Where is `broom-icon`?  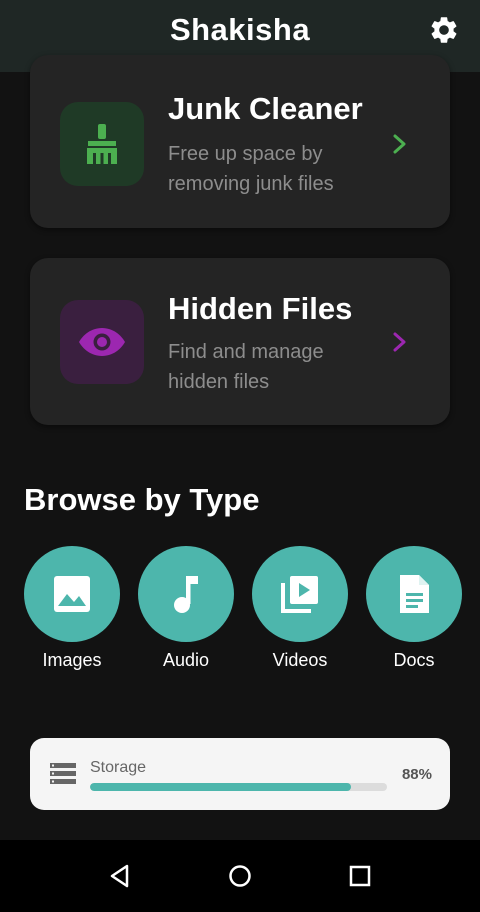
broom-icon is located at coordinates (102, 144).